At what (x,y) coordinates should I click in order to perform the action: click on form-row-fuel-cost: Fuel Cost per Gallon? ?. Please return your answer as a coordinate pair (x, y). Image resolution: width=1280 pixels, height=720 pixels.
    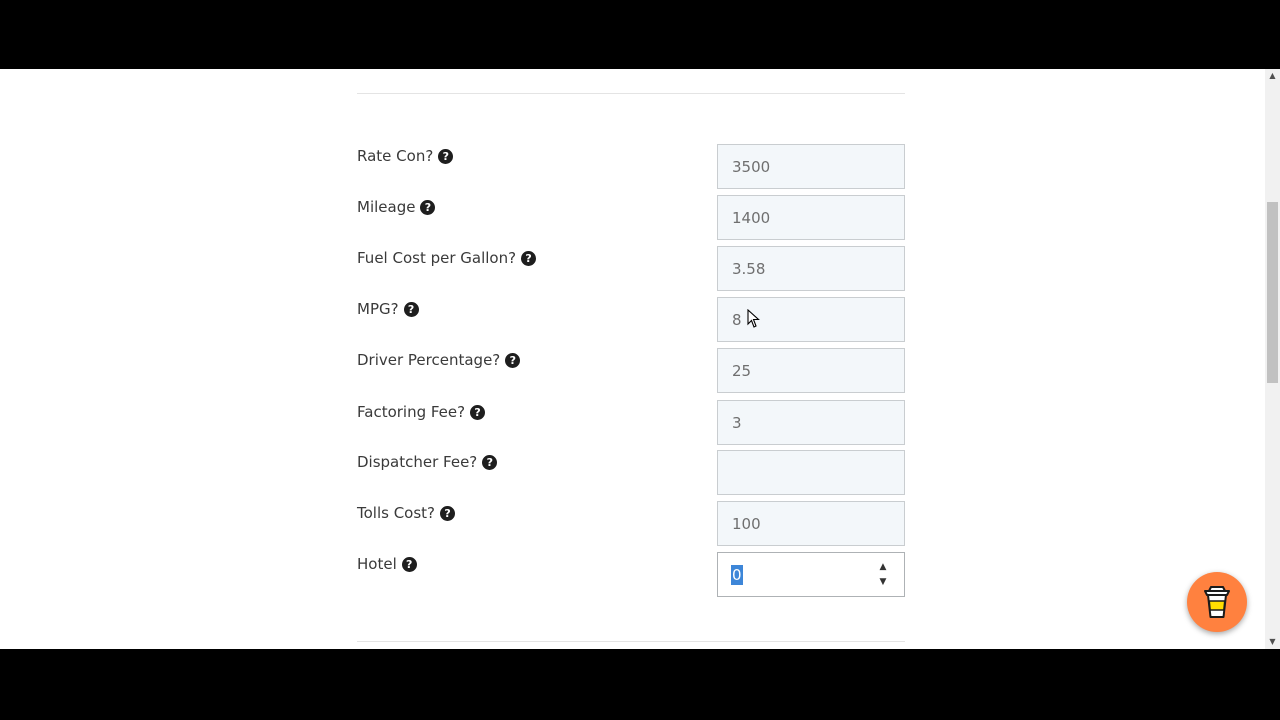
    Looking at the image, I should click on (631, 269).